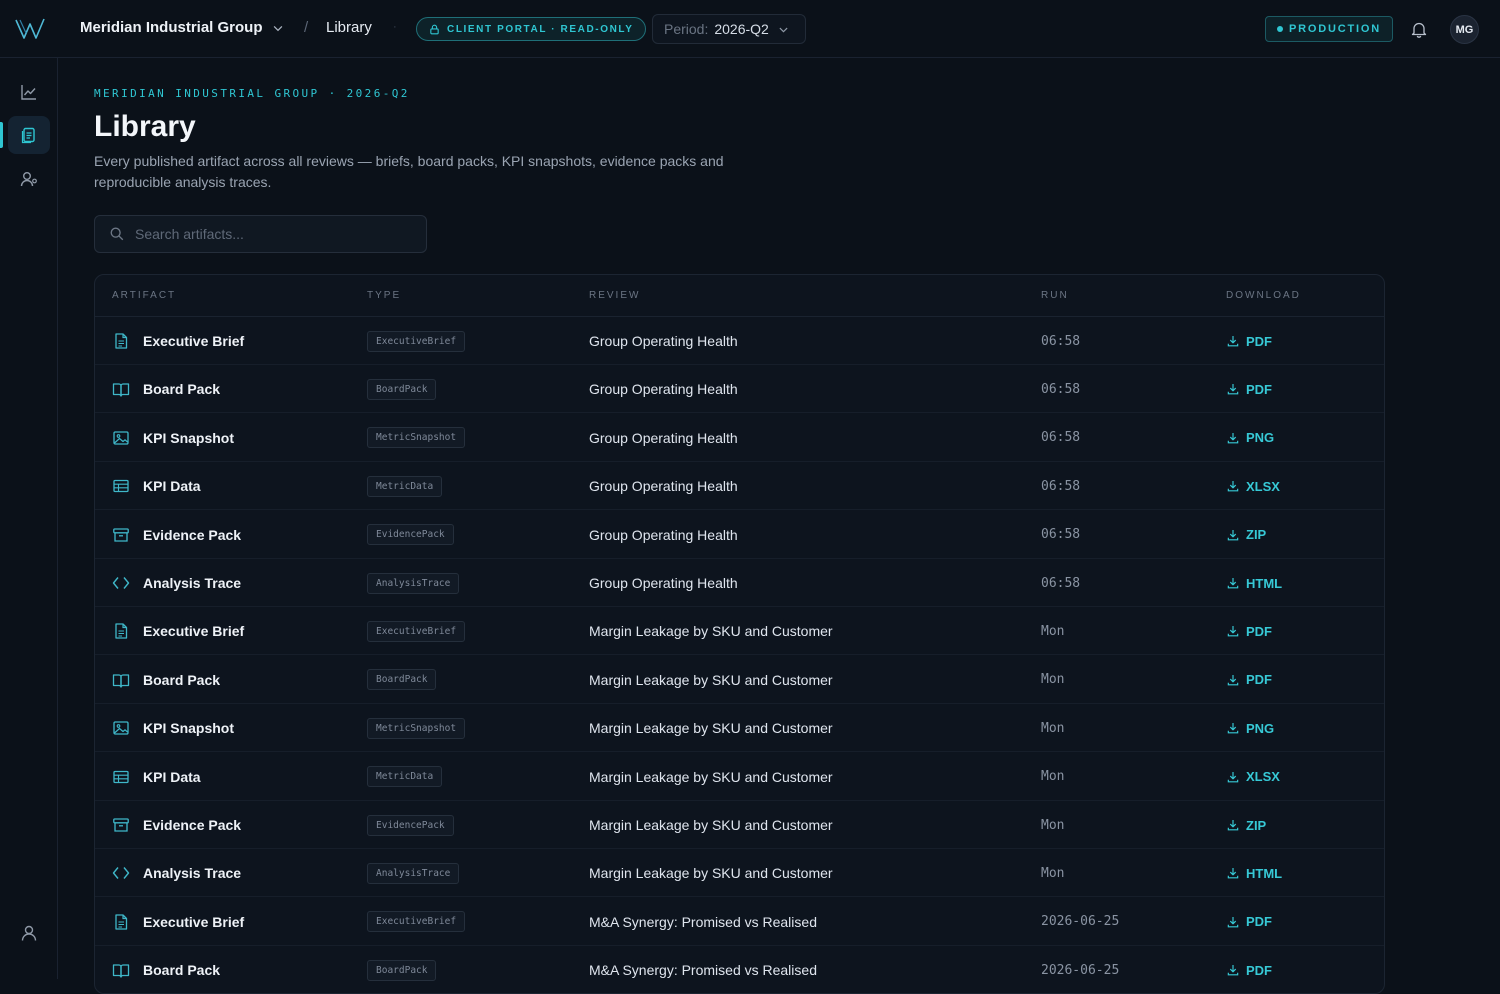 The width and height of the screenshot is (1500, 994). Describe the element at coordinates (144, 295) in the screenshot. I see `column-header-artifact: ARTIFACT` at that location.